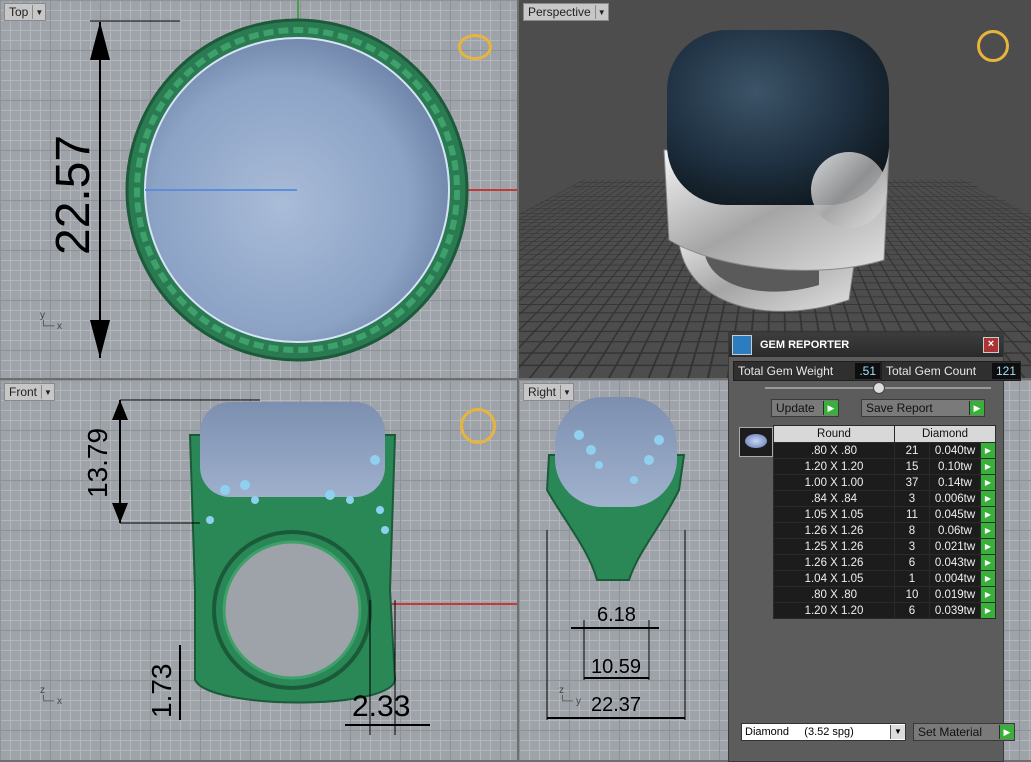  I want to click on viewport-label-perspective: Perspective ▼, so click(566, 12).